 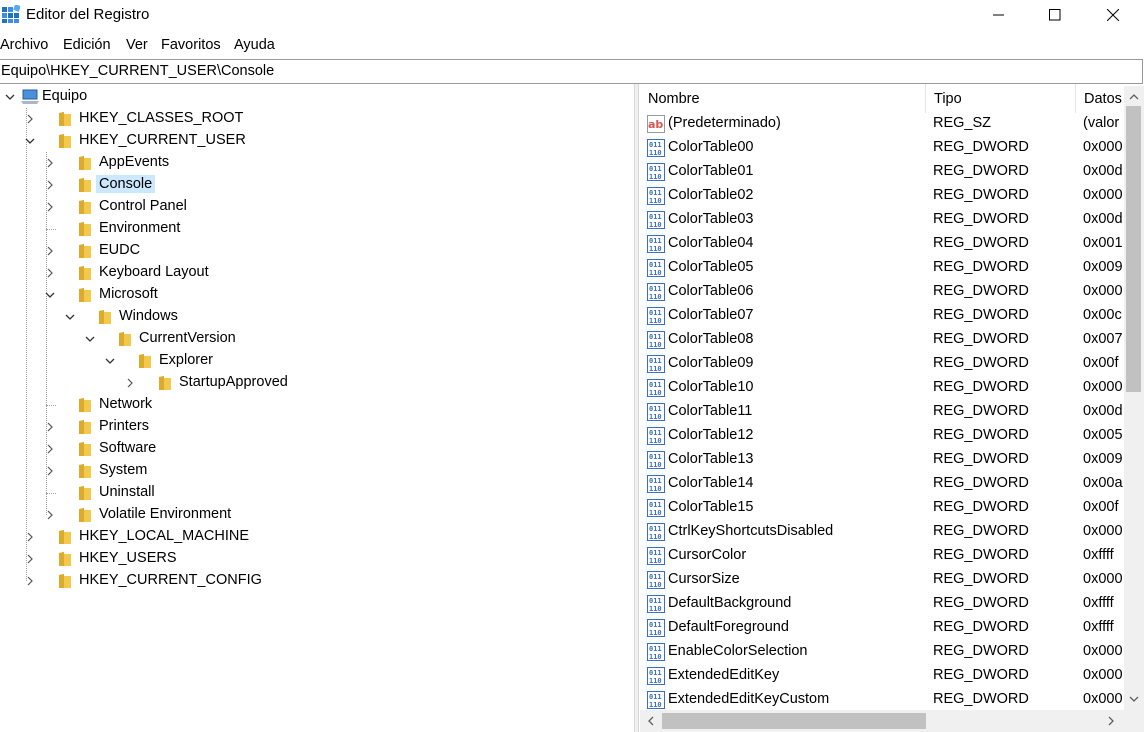 What do you see at coordinates (315, 339) in the screenshot?
I see `tree-node: CurrentVersion` at bounding box center [315, 339].